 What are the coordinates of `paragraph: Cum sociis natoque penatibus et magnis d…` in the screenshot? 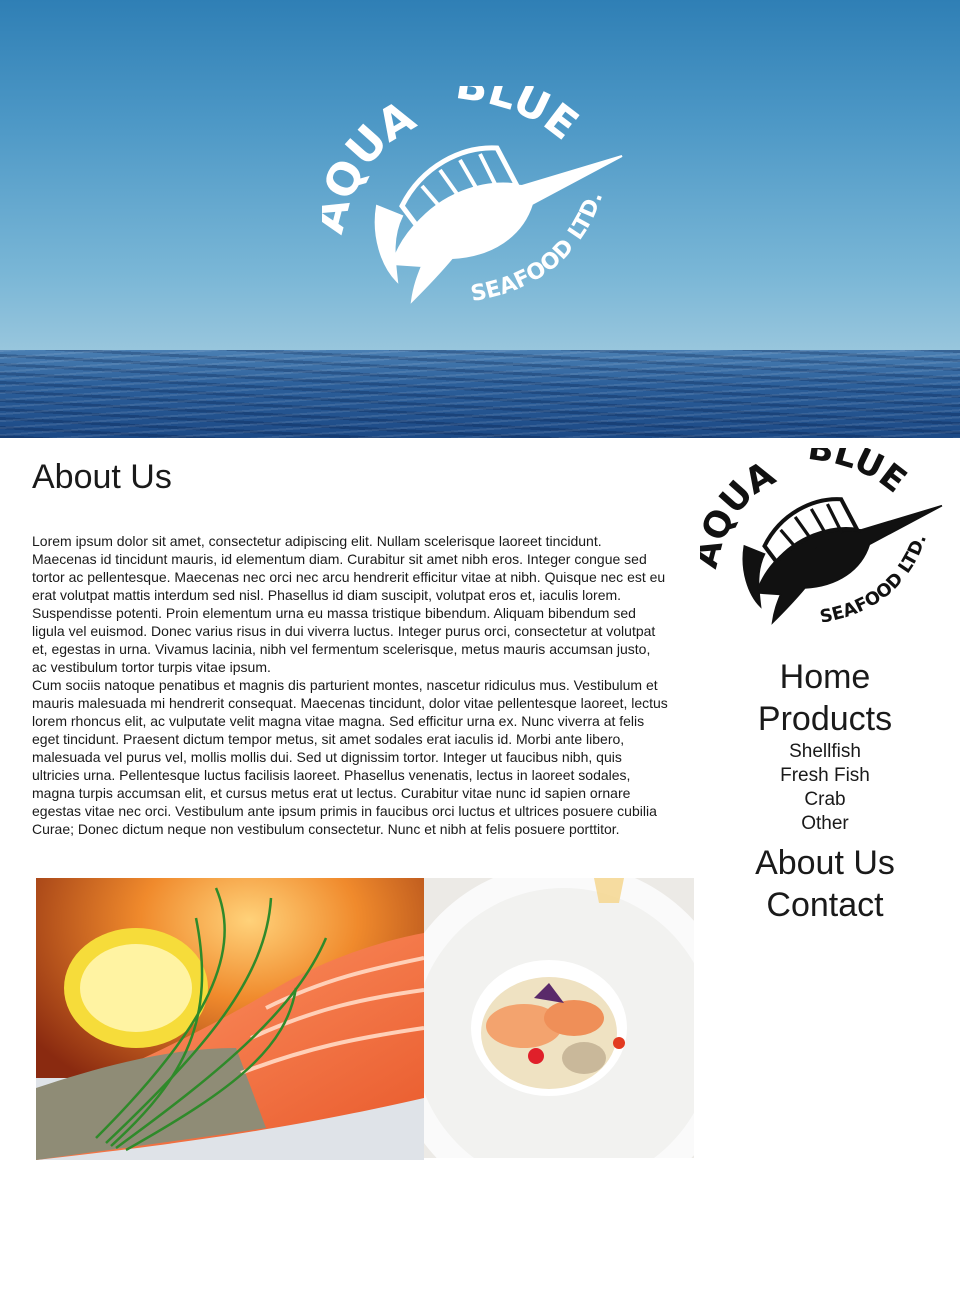 It's located at (350, 757).